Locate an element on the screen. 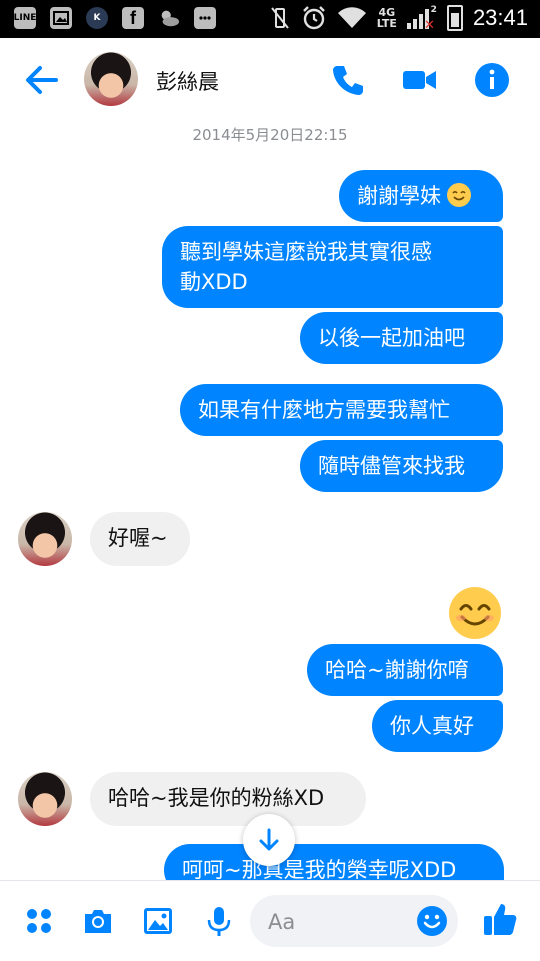 This screenshot has width=540, height=961. k-app-icon: K is located at coordinates (97, 18).